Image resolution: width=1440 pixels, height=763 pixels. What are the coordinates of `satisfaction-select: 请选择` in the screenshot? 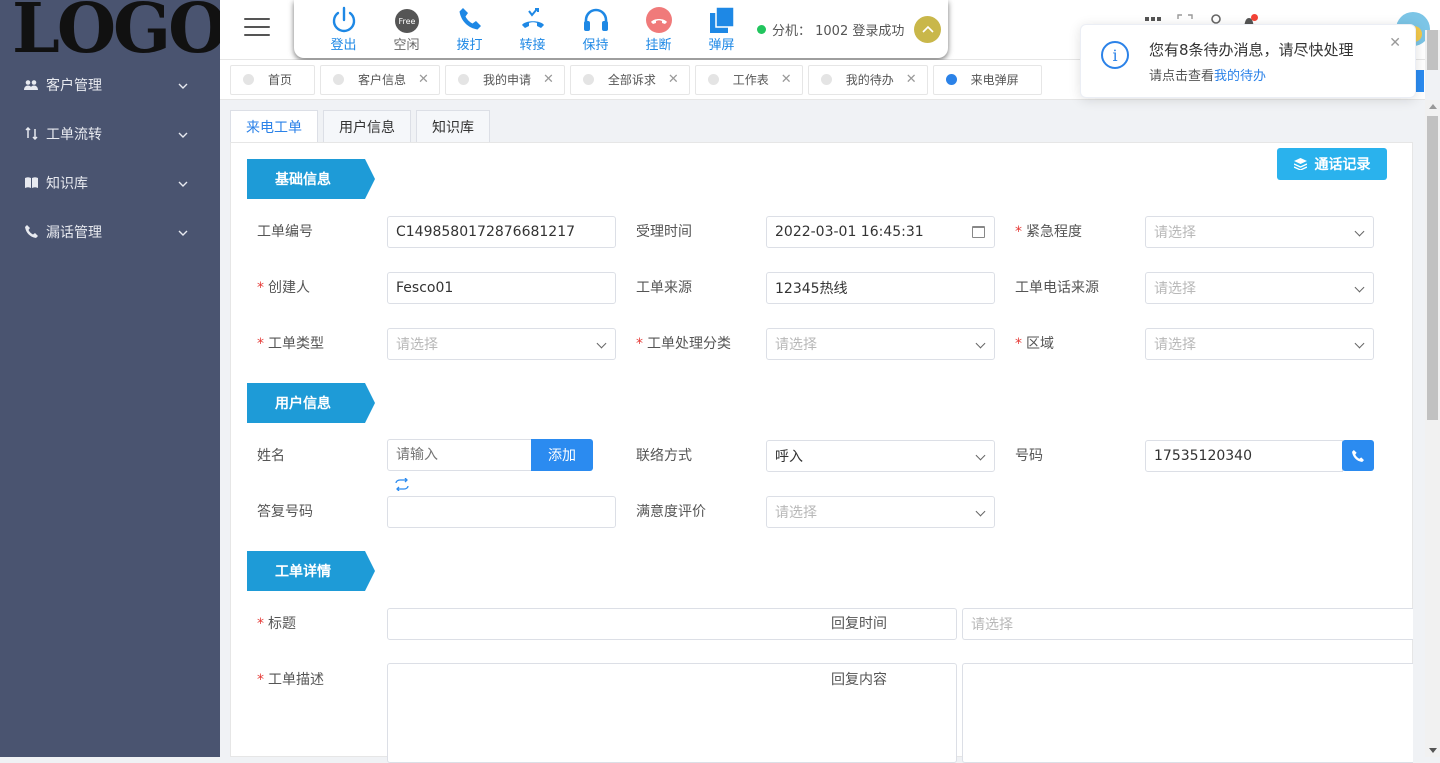 It's located at (880, 512).